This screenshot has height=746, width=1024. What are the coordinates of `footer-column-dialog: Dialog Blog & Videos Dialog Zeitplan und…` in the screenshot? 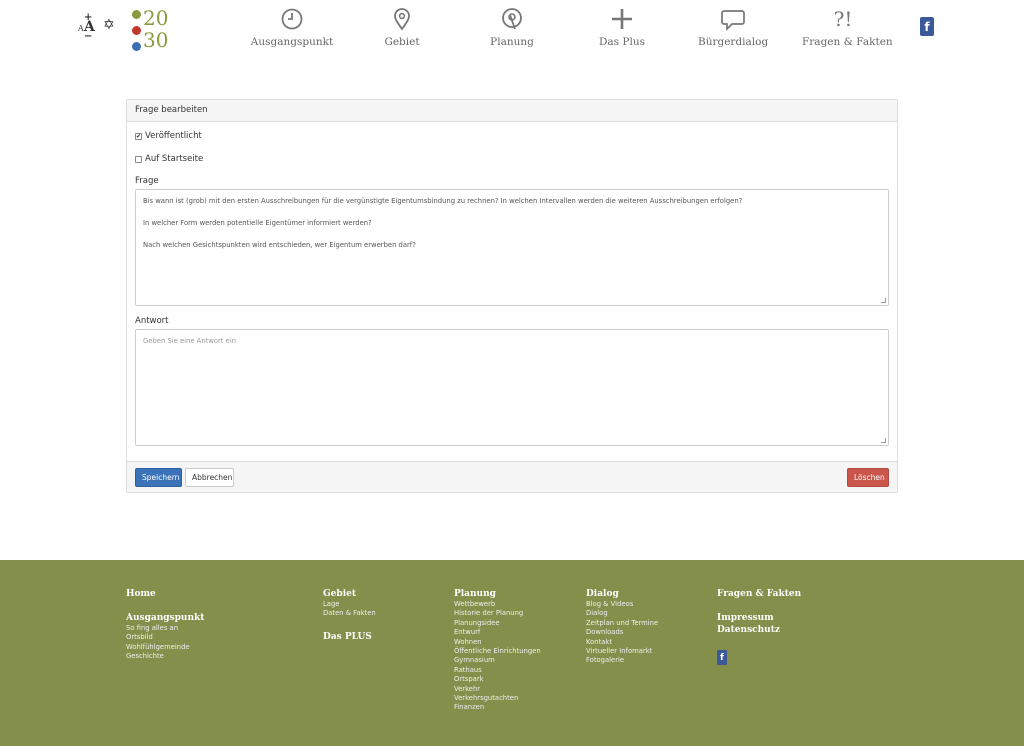 It's located at (622, 627).